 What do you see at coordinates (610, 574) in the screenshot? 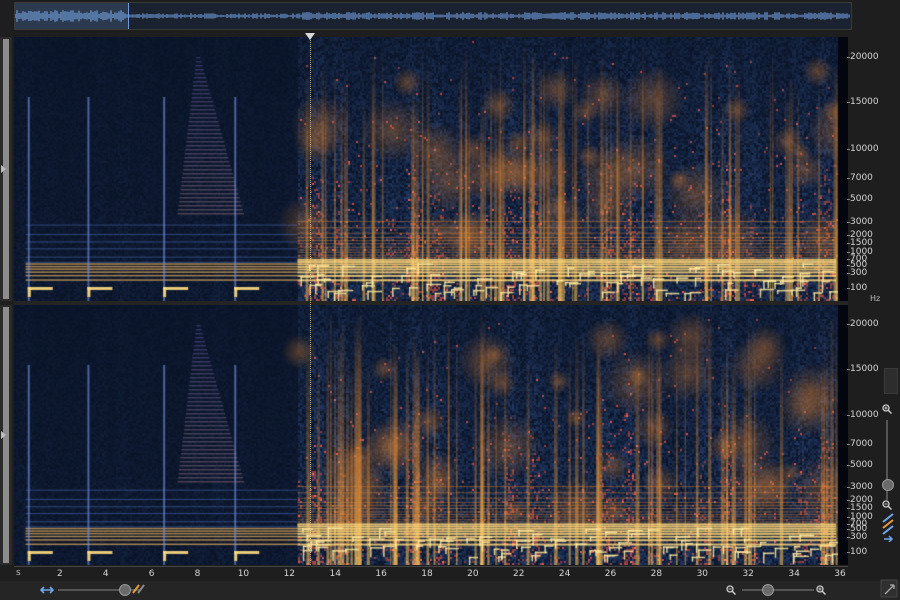
I see `time-tick-label: 26` at bounding box center [610, 574].